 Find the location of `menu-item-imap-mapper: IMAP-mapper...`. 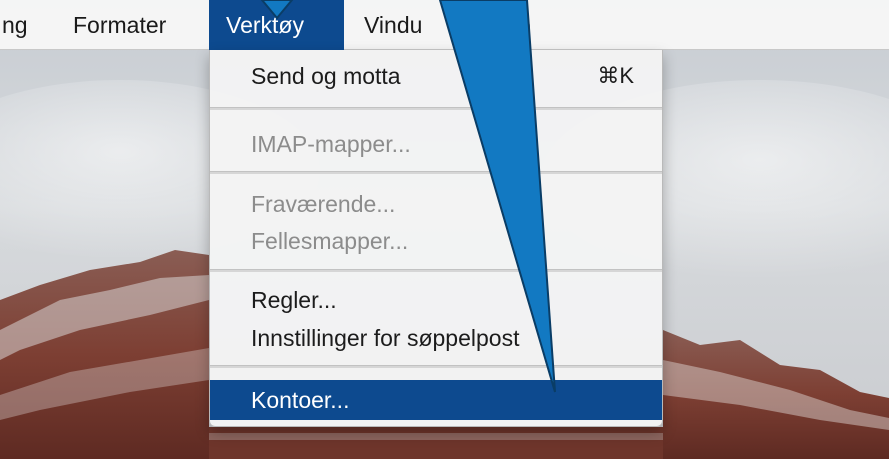

menu-item-imap-mapper: IMAP-mapper... is located at coordinates (436, 144).